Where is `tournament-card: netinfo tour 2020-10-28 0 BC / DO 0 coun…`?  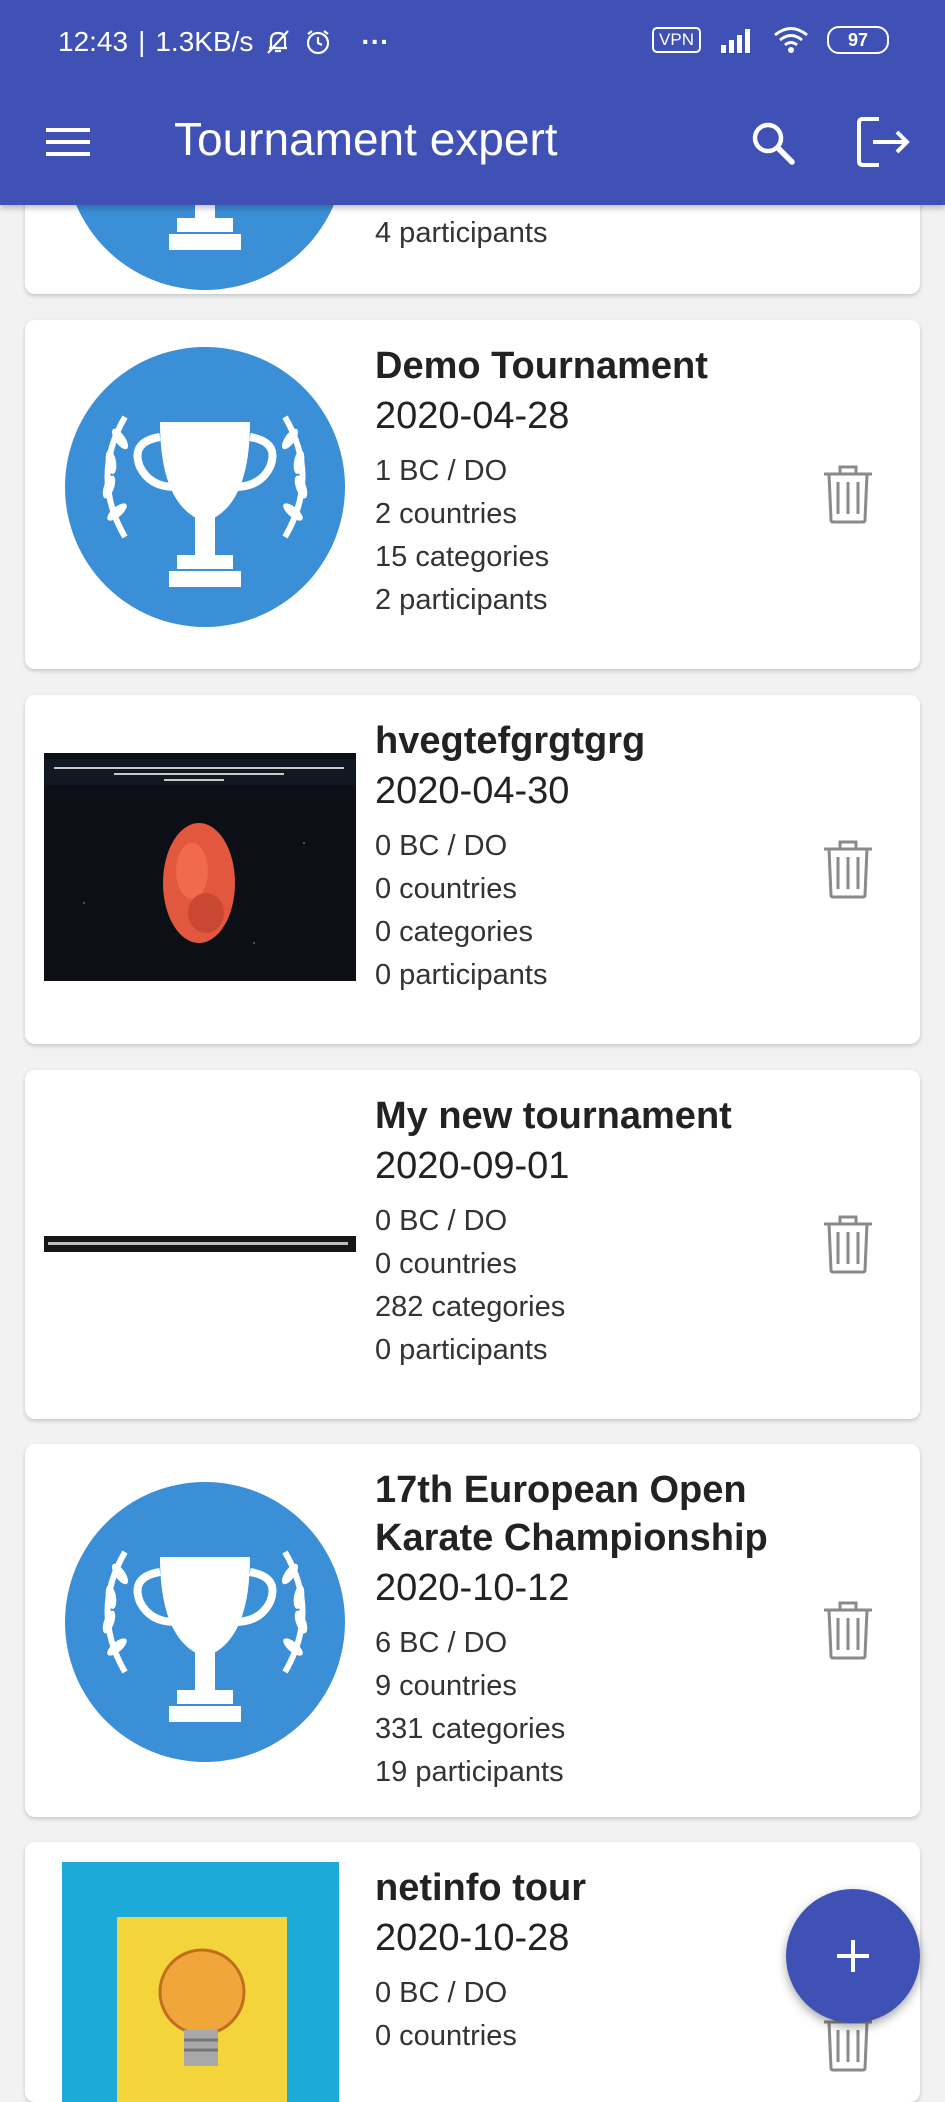
tournament-card: netinfo tour 2020-10-28 0 BC / DO 0 coun… is located at coordinates (472, 1972).